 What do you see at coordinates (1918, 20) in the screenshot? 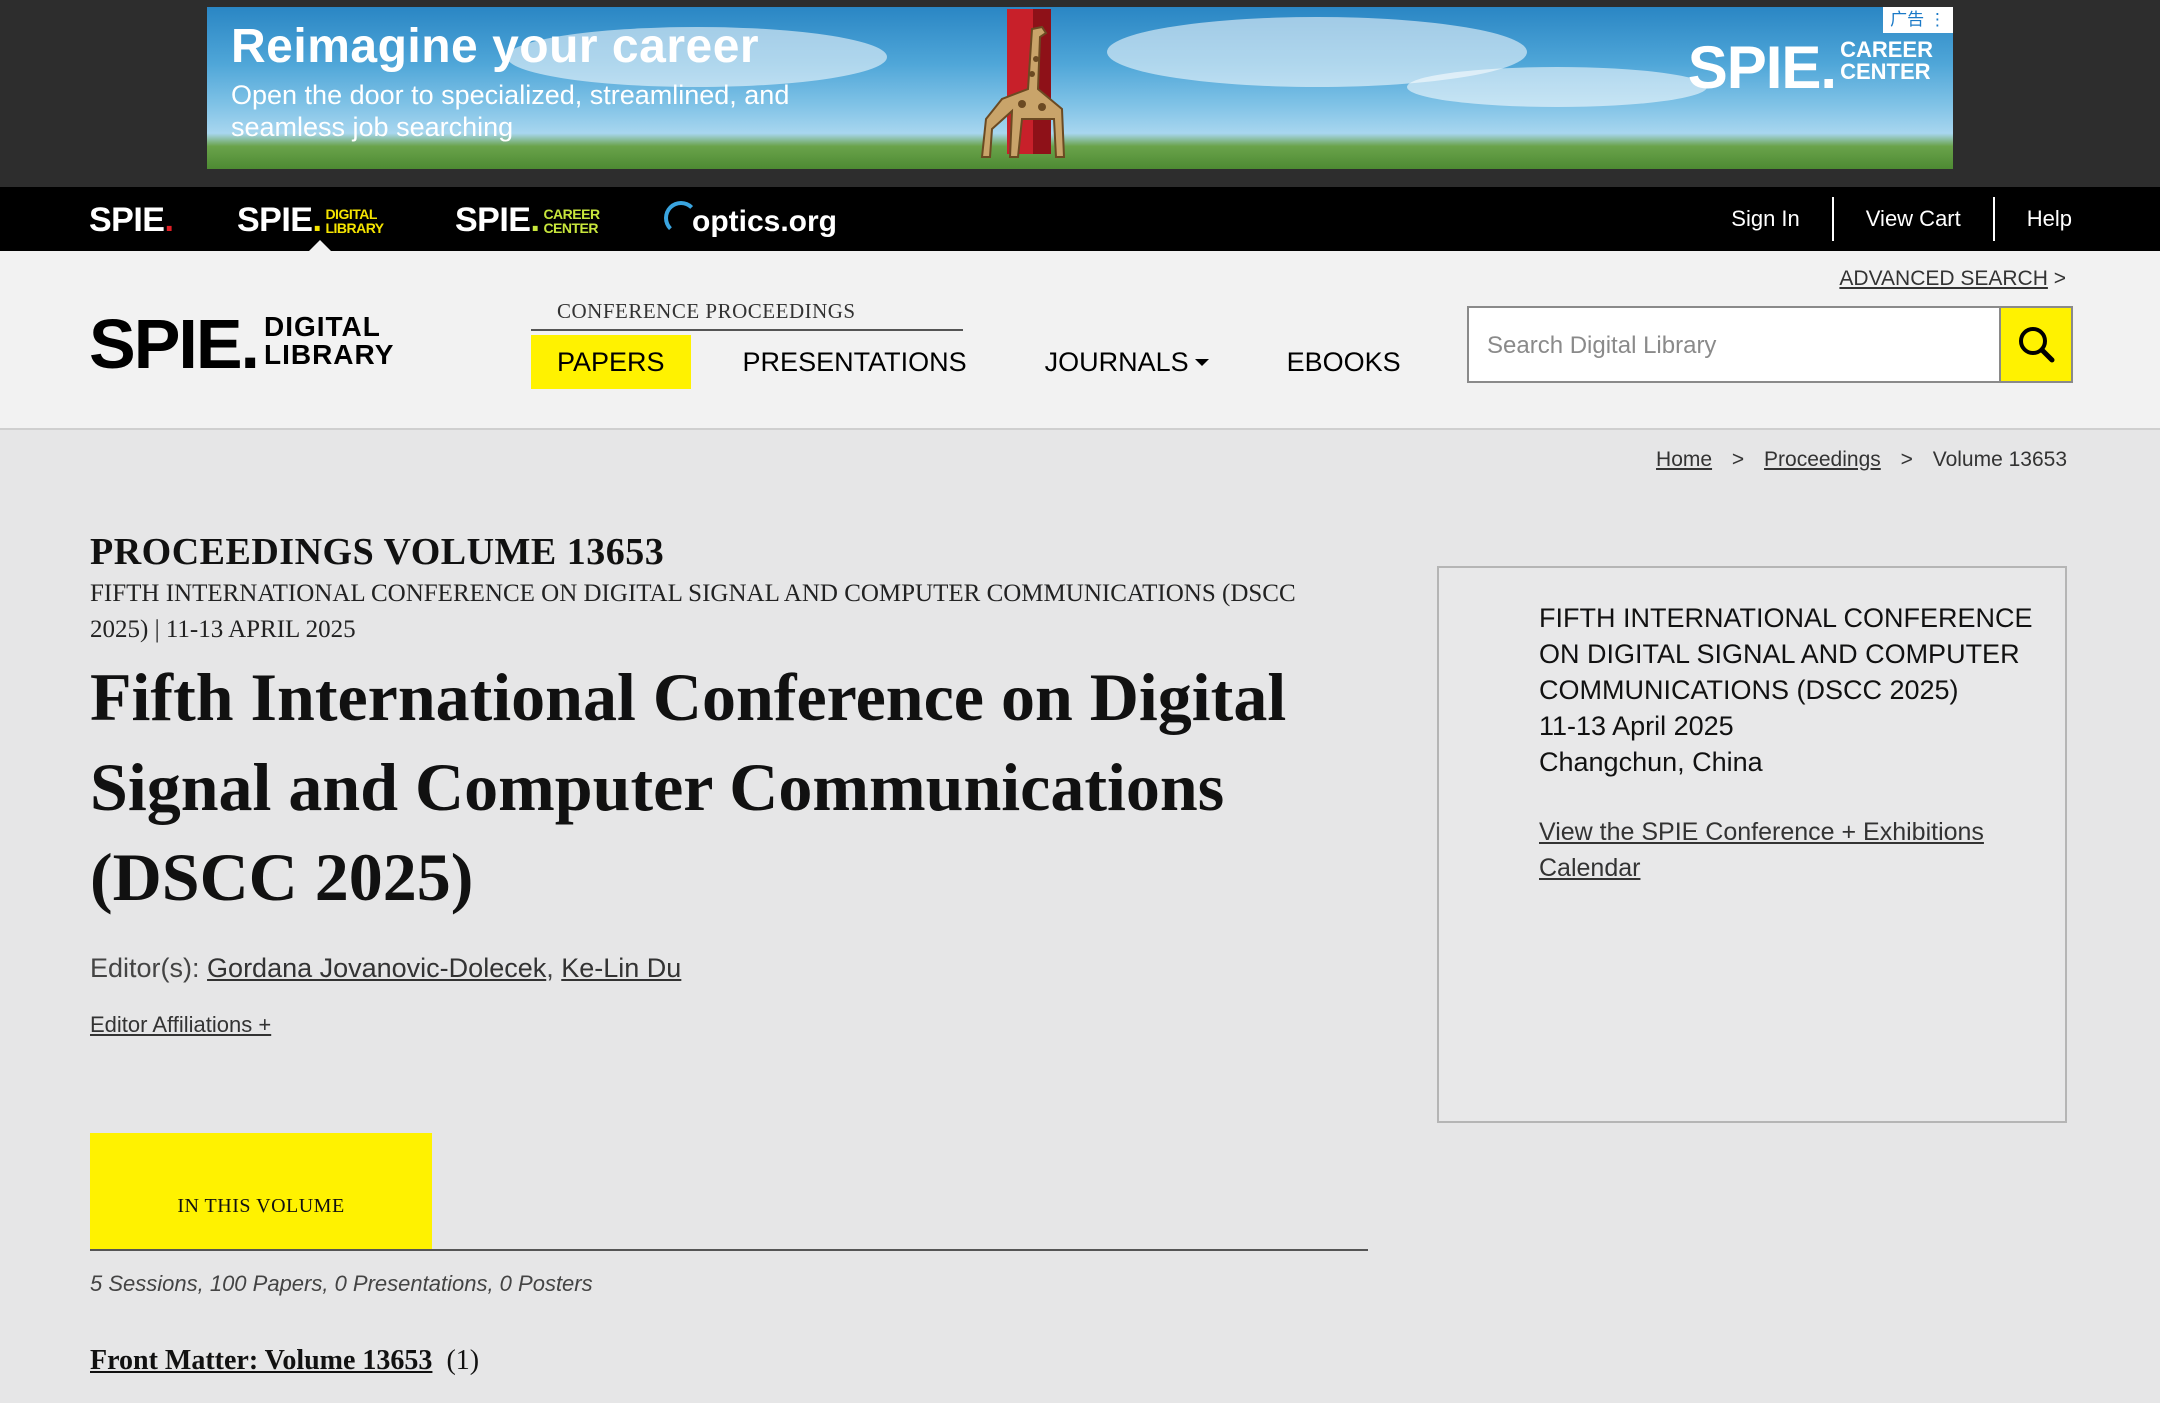
I see `ad-badge: 广告 ⋮` at bounding box center [1918, 20].